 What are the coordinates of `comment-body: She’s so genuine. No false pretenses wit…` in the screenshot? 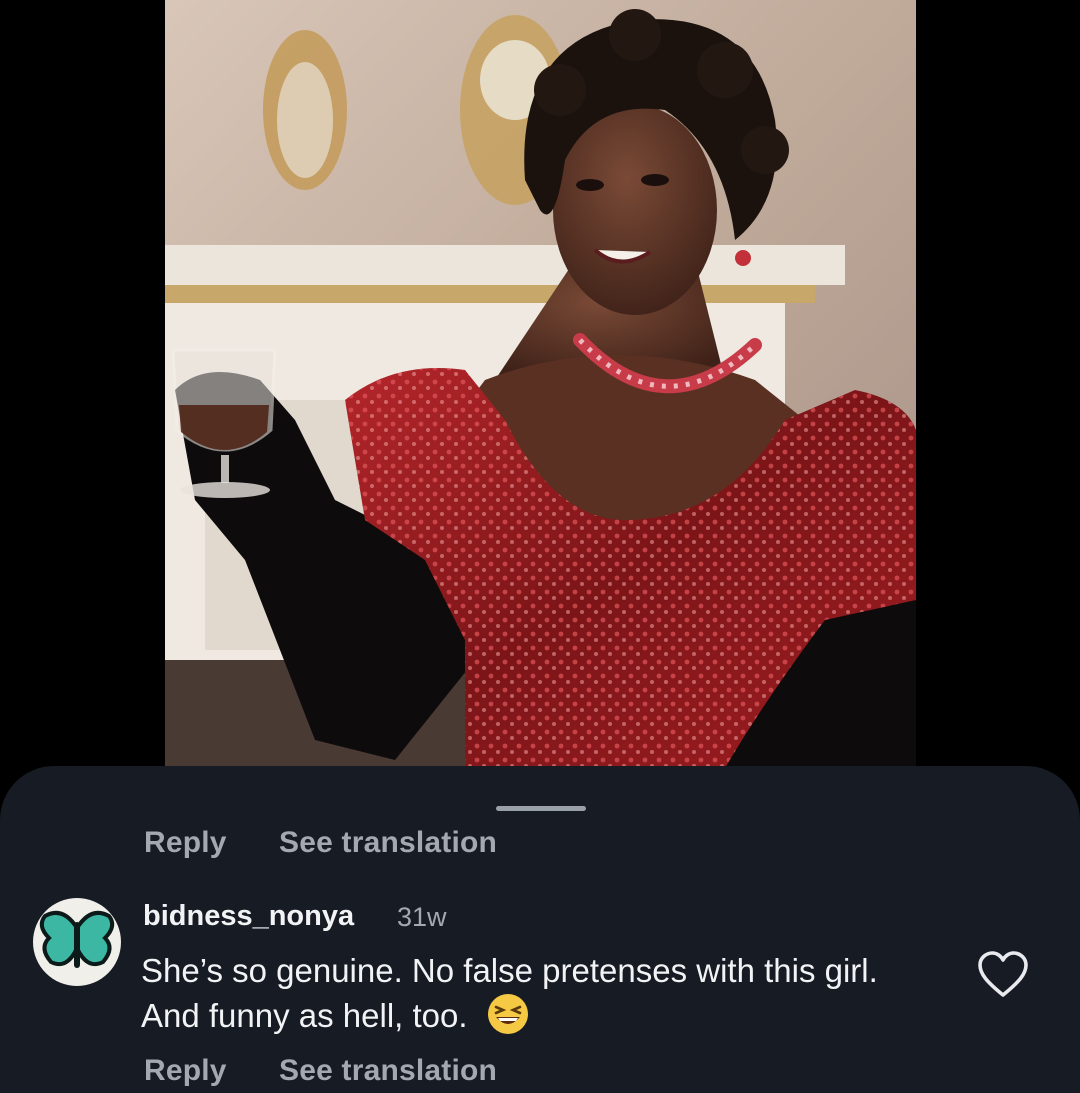 It's located at (541, 993).